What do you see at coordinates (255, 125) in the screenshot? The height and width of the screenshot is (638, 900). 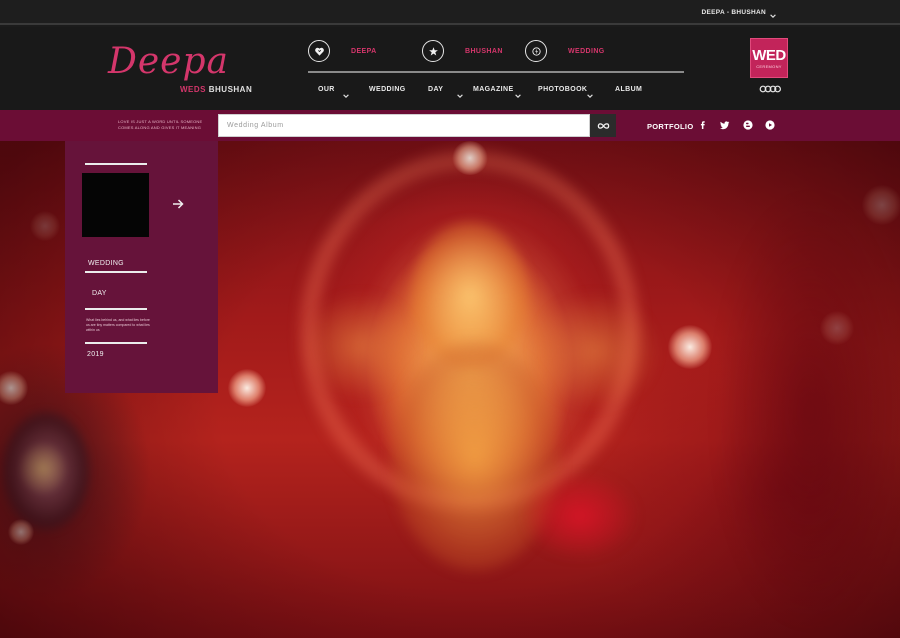 I see `search-placeholder: Wedding Album` at bounding box center [255, 125].